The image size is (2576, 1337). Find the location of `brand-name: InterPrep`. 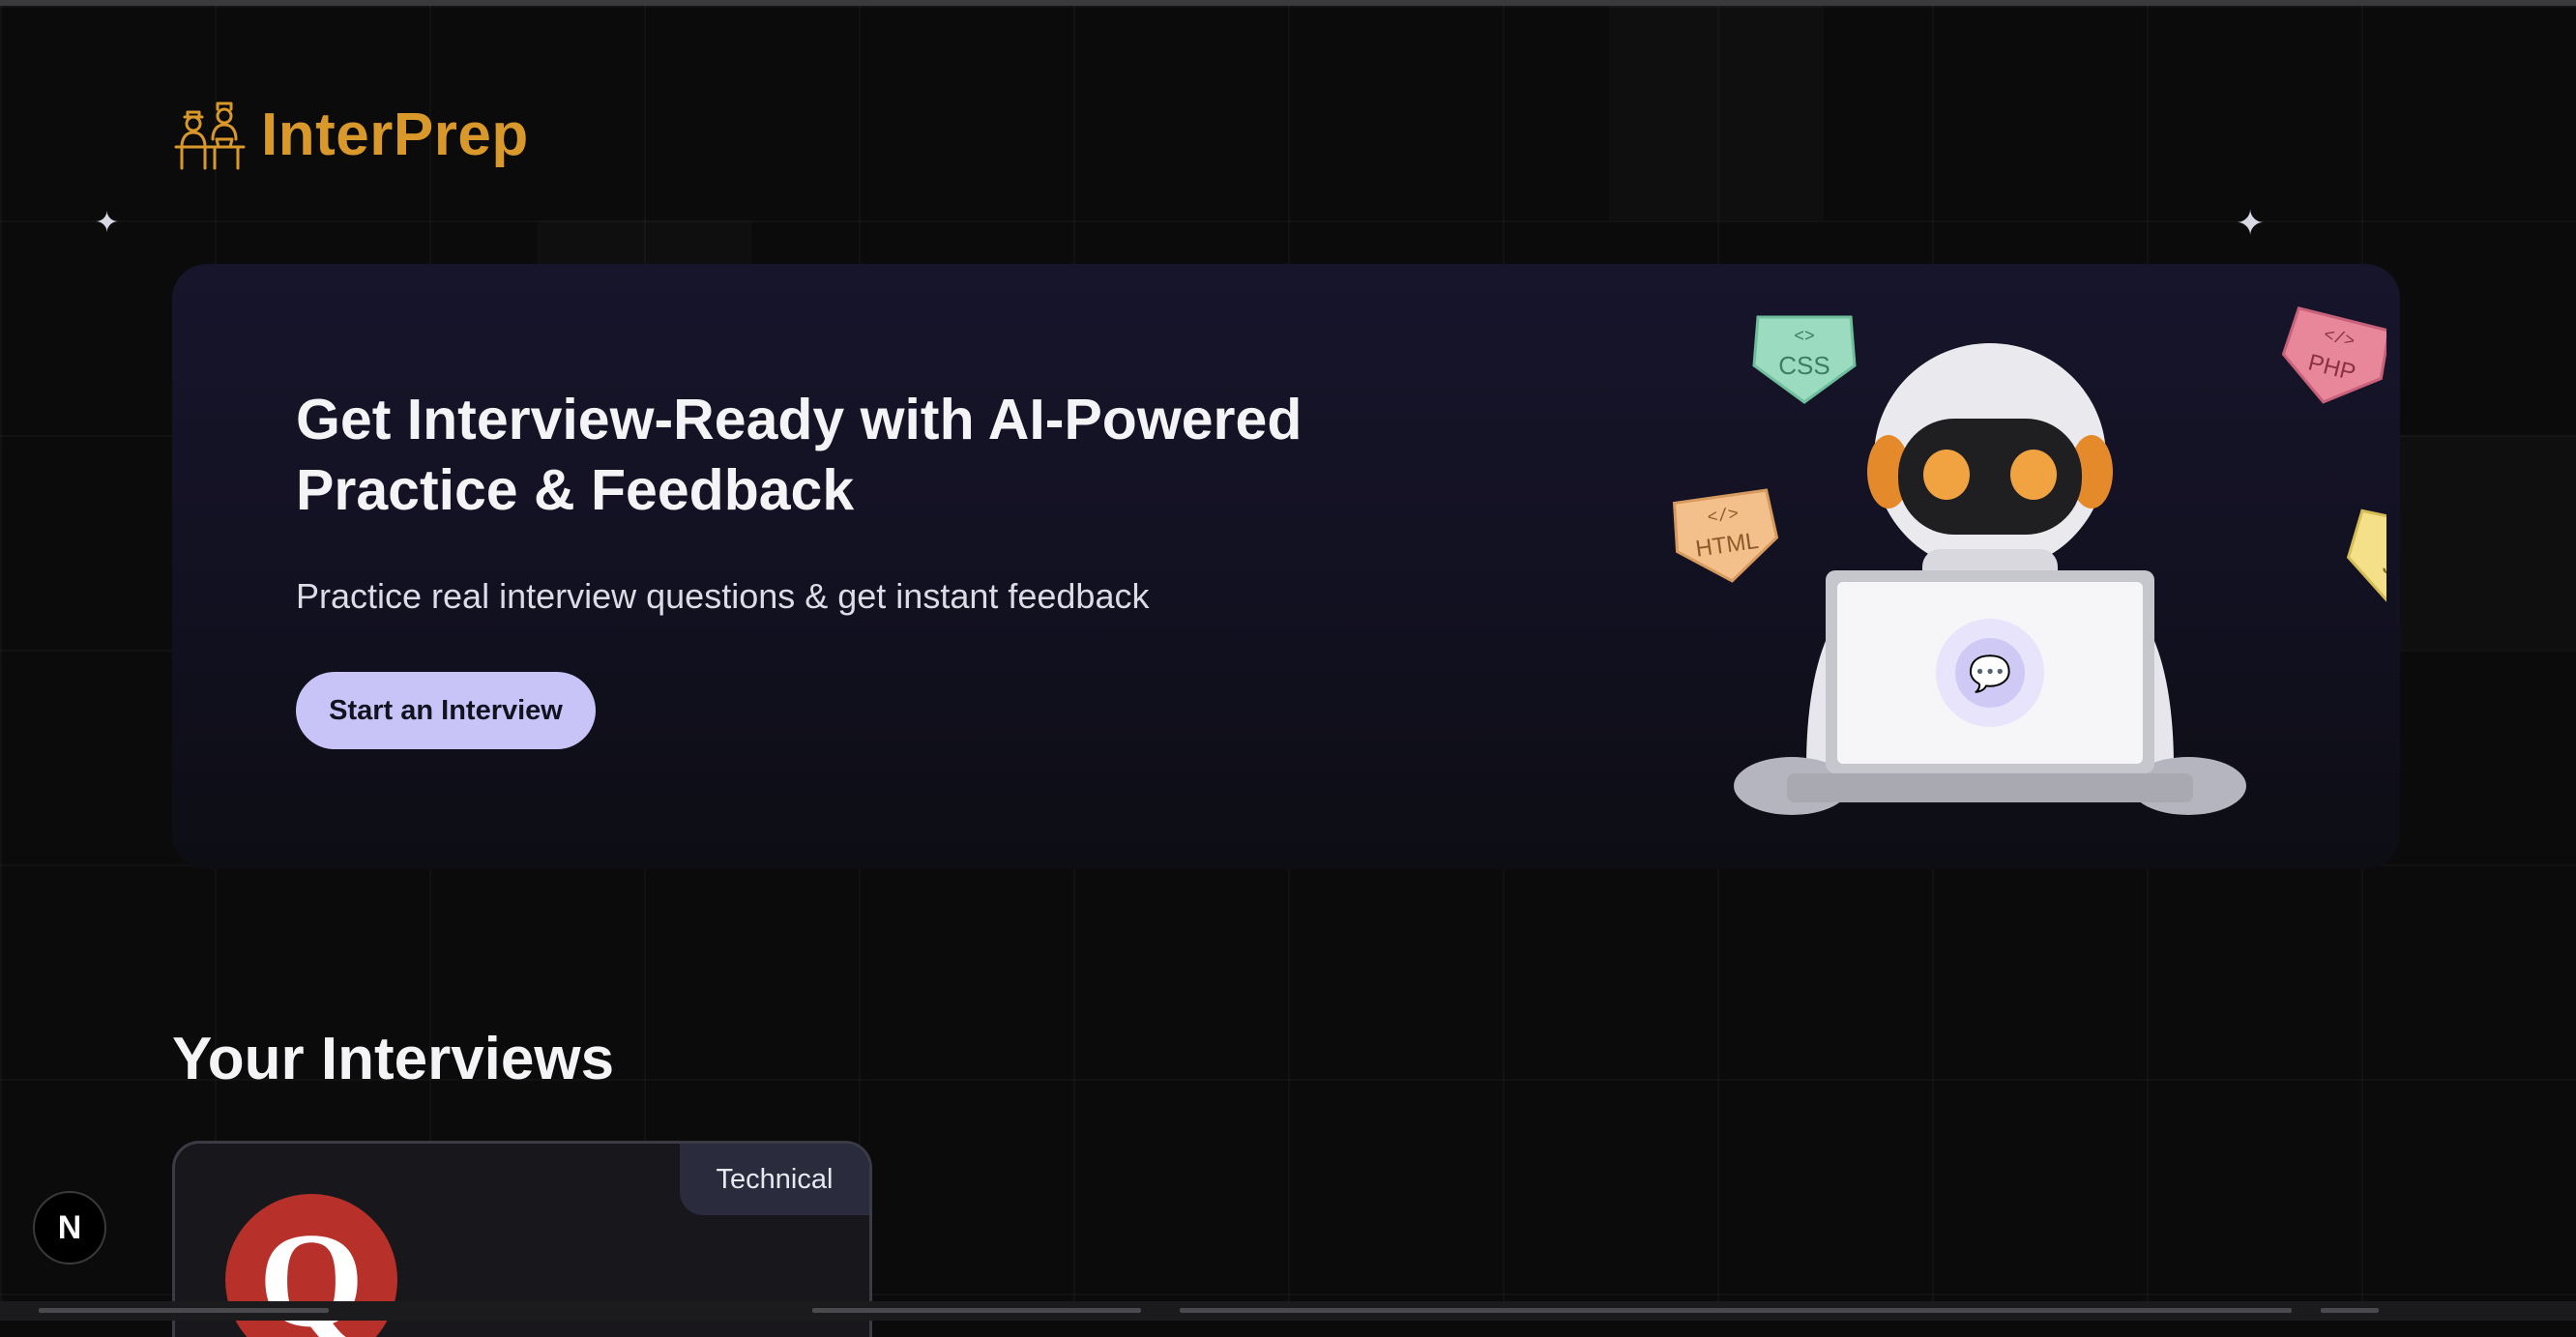

brand-name: InterPrep is located at coordinates (395, 135).